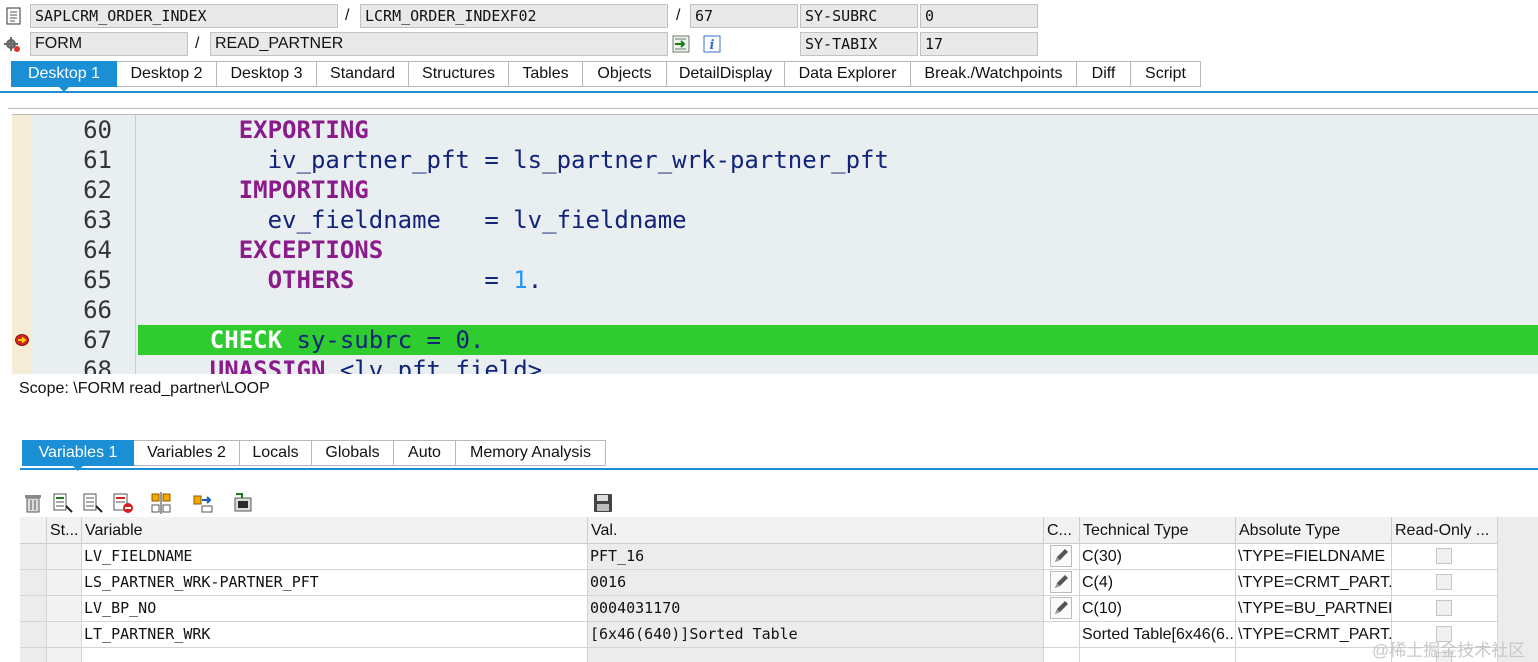  What do you see at coordinates (1158, 655) in the screenshot?
I see `technical-type-cell` at bounding box center [1158, 655].